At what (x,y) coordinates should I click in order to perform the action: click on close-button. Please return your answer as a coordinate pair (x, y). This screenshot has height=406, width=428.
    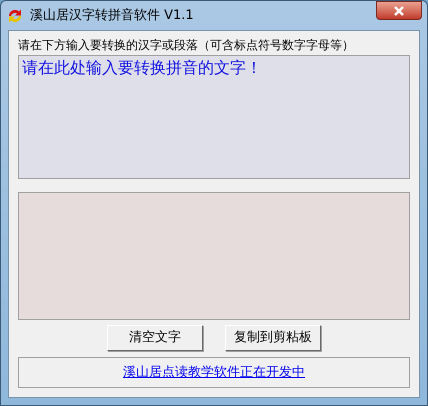
    Looking at the image, I should click on (399, 10).